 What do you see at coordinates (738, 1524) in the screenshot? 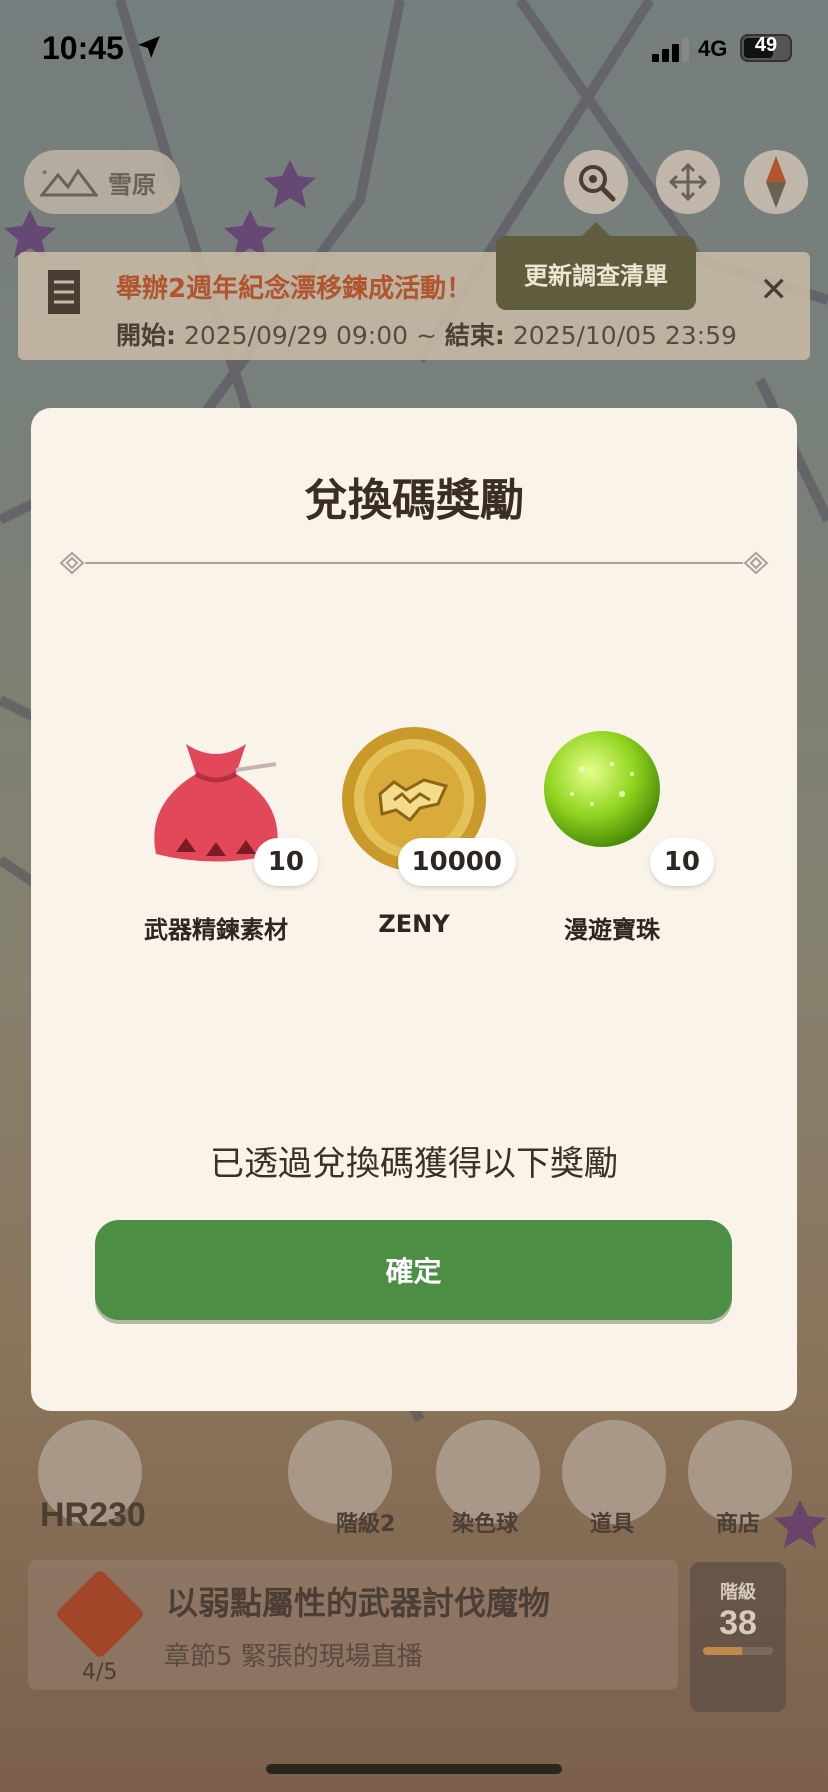
I see `shop-label: 商店` at bounding box center [738, 1524].